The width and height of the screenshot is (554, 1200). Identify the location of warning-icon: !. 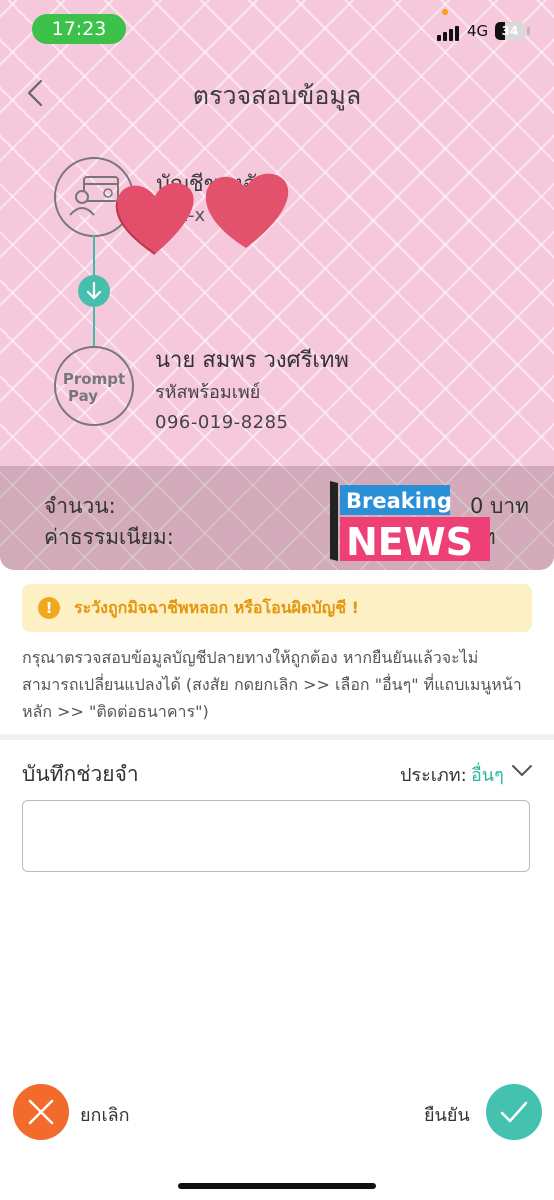
(49, 608).